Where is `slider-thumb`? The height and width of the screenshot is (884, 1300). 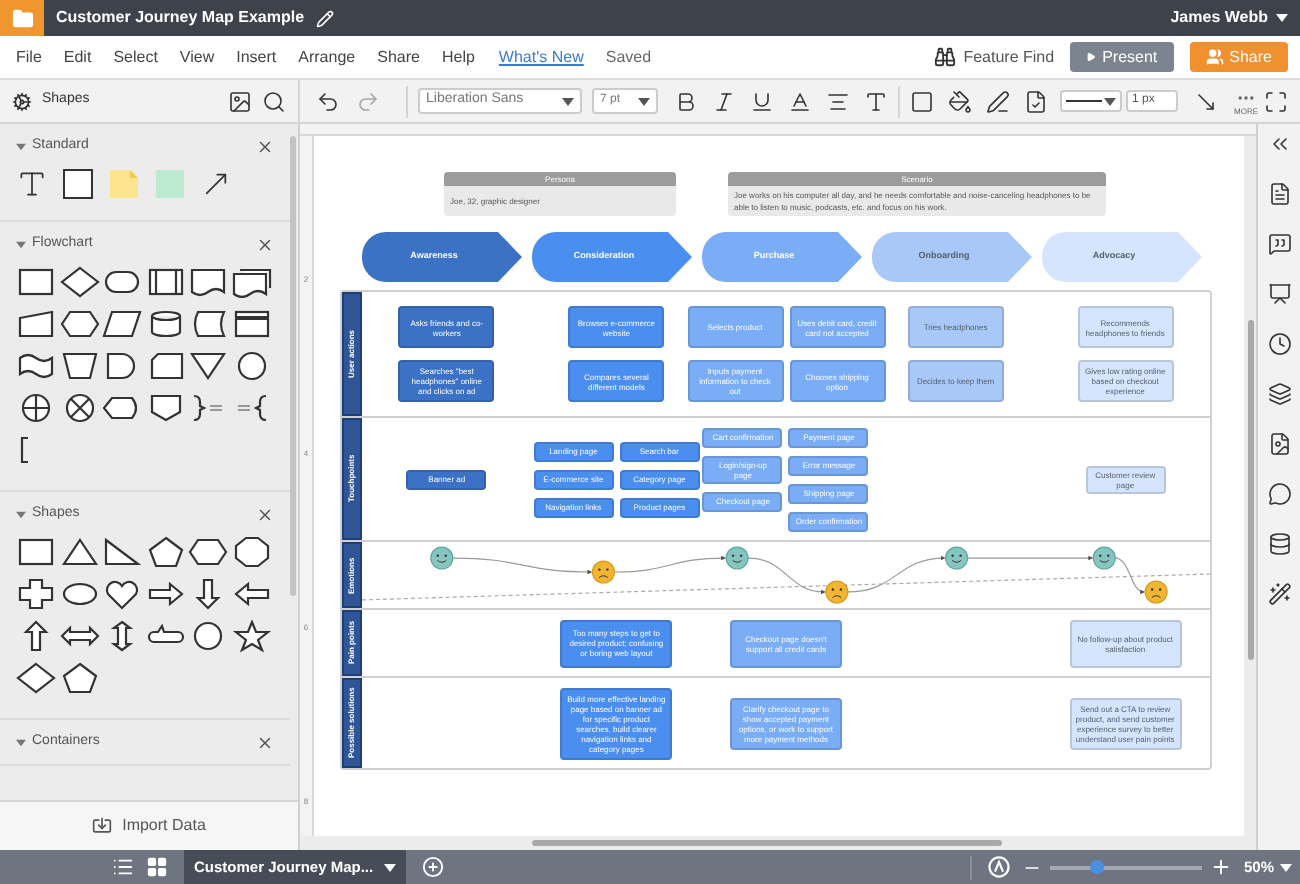
slider-thumb is located at coordinates (1096, 866).